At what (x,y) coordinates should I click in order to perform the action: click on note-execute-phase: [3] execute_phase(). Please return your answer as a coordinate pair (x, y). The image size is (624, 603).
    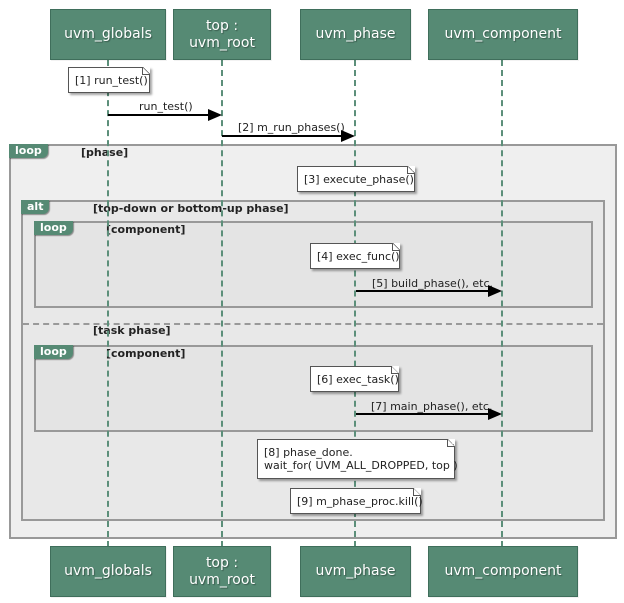
    Looking at the image, I should click on (356, 179).